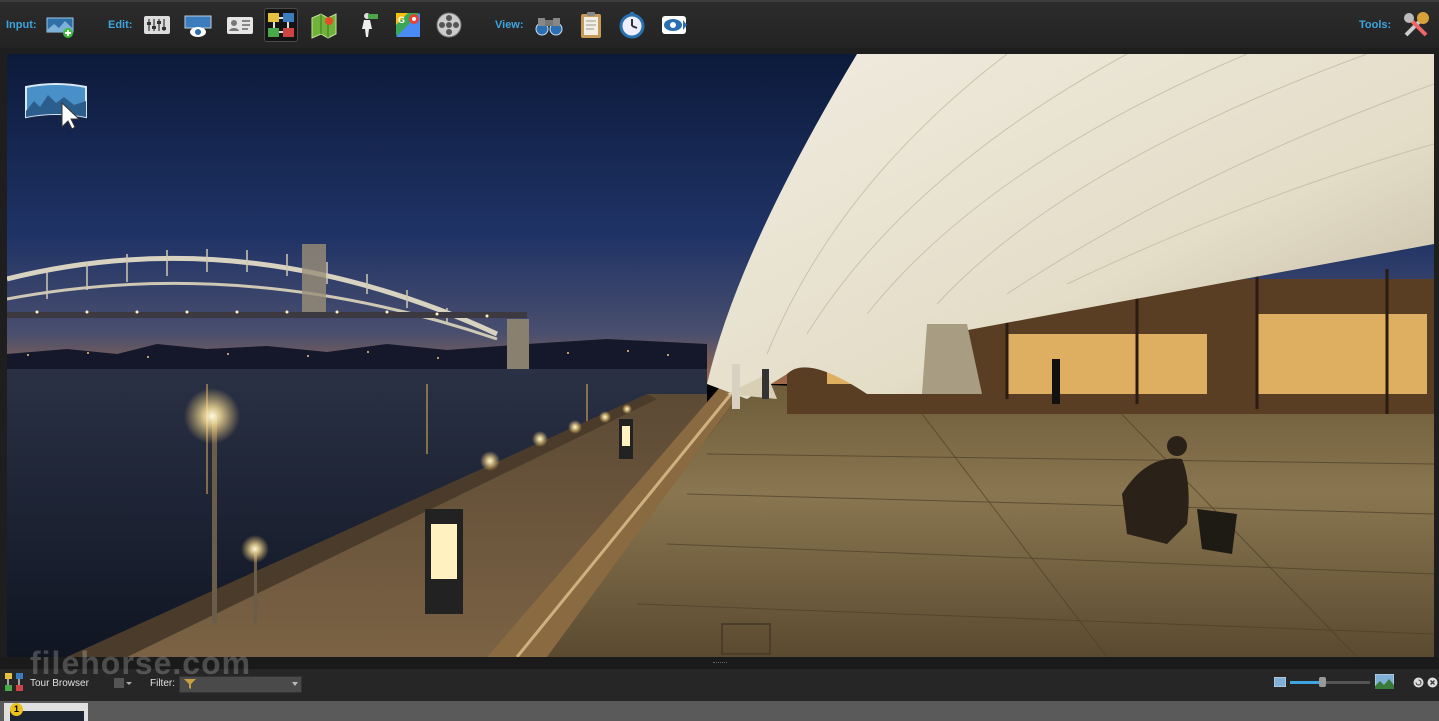 The width and height of the screenshot is (1439, 721). I want to click on panorama-view-icon, so click(56, 105).